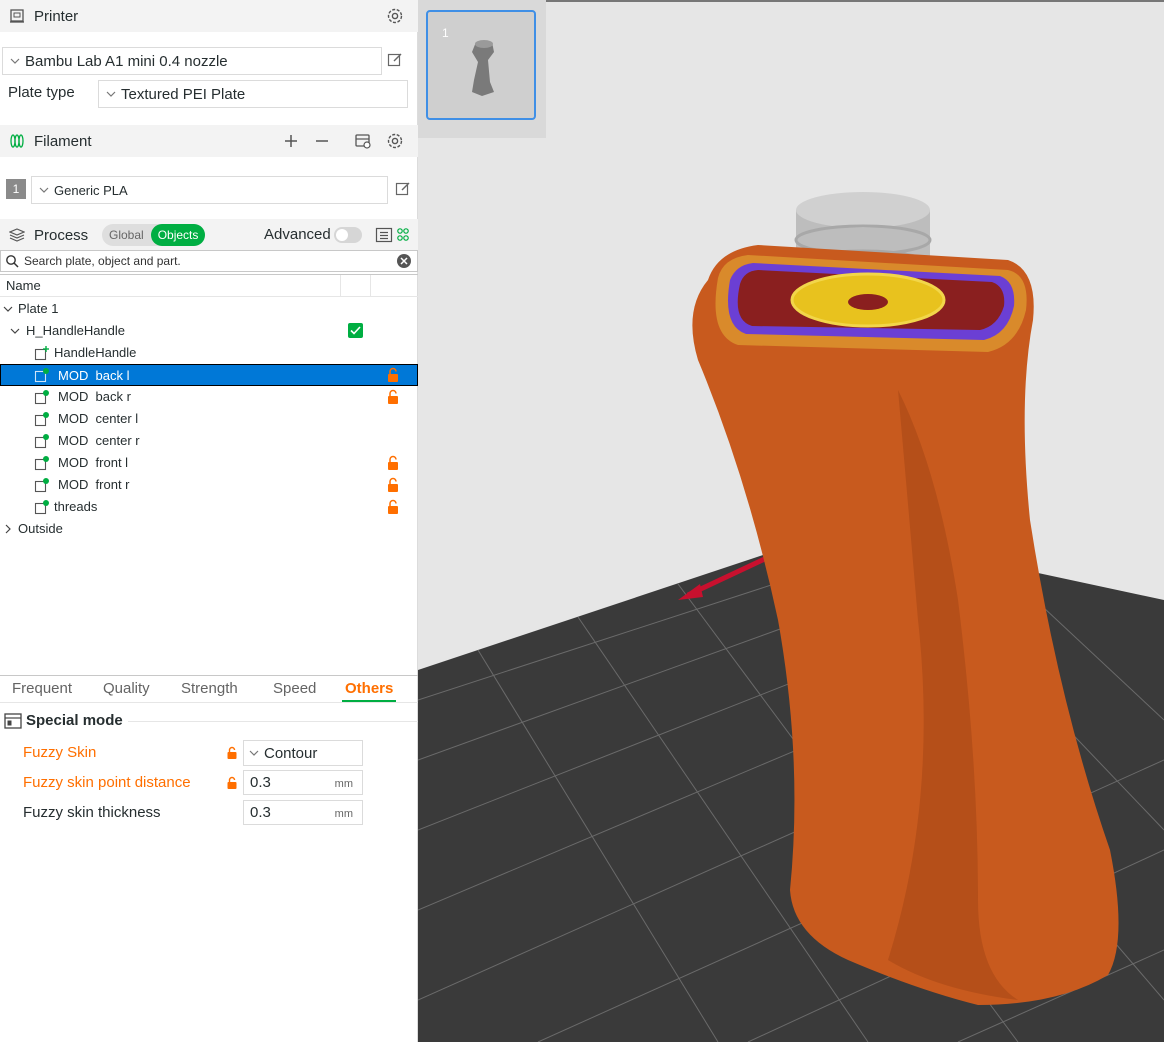 The width and height of the screenshot is (1164, 1042). Describe the element at coordinates (126, 688) in the screenshot. I see `tab-quality: Quality` at that location.